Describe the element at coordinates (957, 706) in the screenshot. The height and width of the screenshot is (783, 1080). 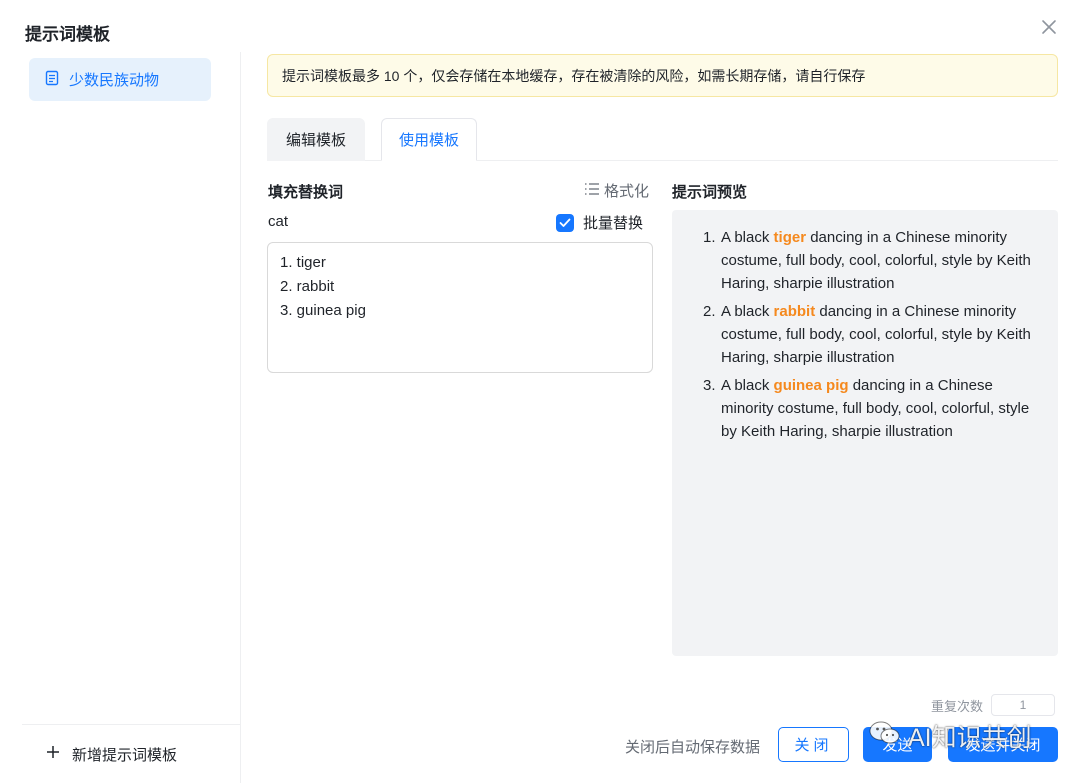
I see `repeat-count-label: 重复次数` at that location.